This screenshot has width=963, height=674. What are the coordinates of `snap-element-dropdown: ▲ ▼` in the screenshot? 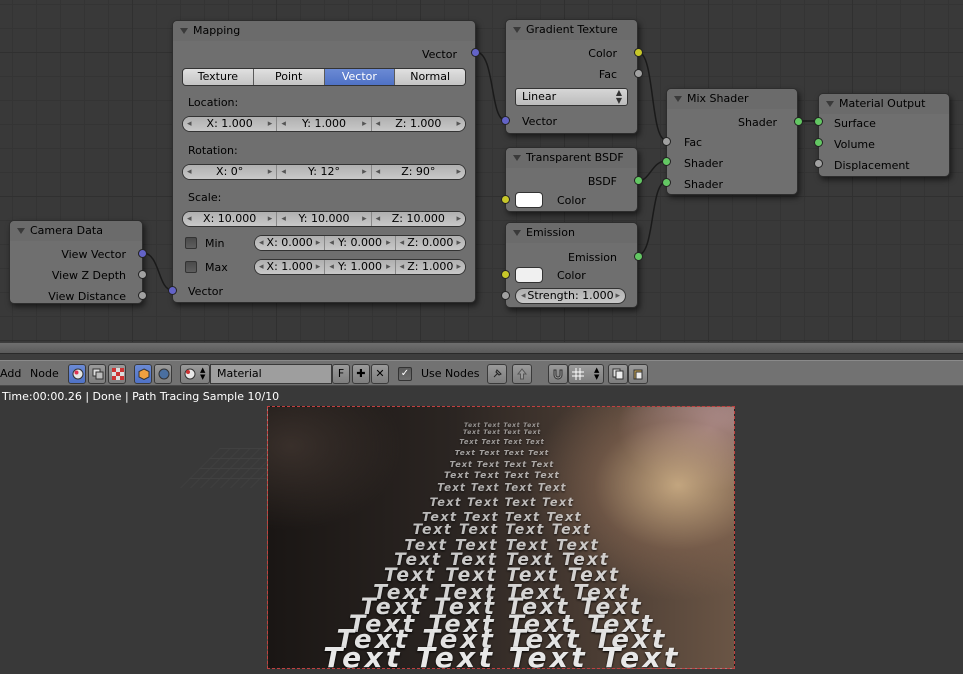 It's located at (586, 374).